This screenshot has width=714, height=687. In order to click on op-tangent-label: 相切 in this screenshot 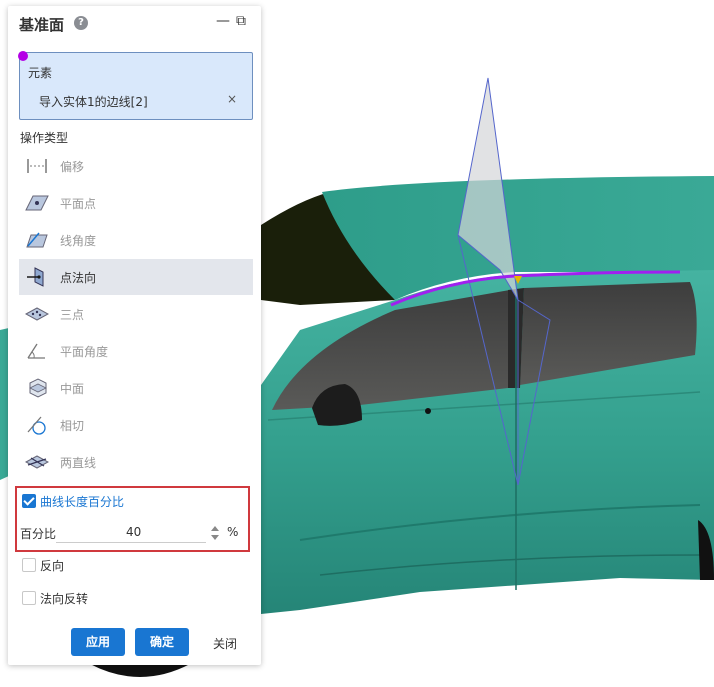, I will do `click(72, 426)`.